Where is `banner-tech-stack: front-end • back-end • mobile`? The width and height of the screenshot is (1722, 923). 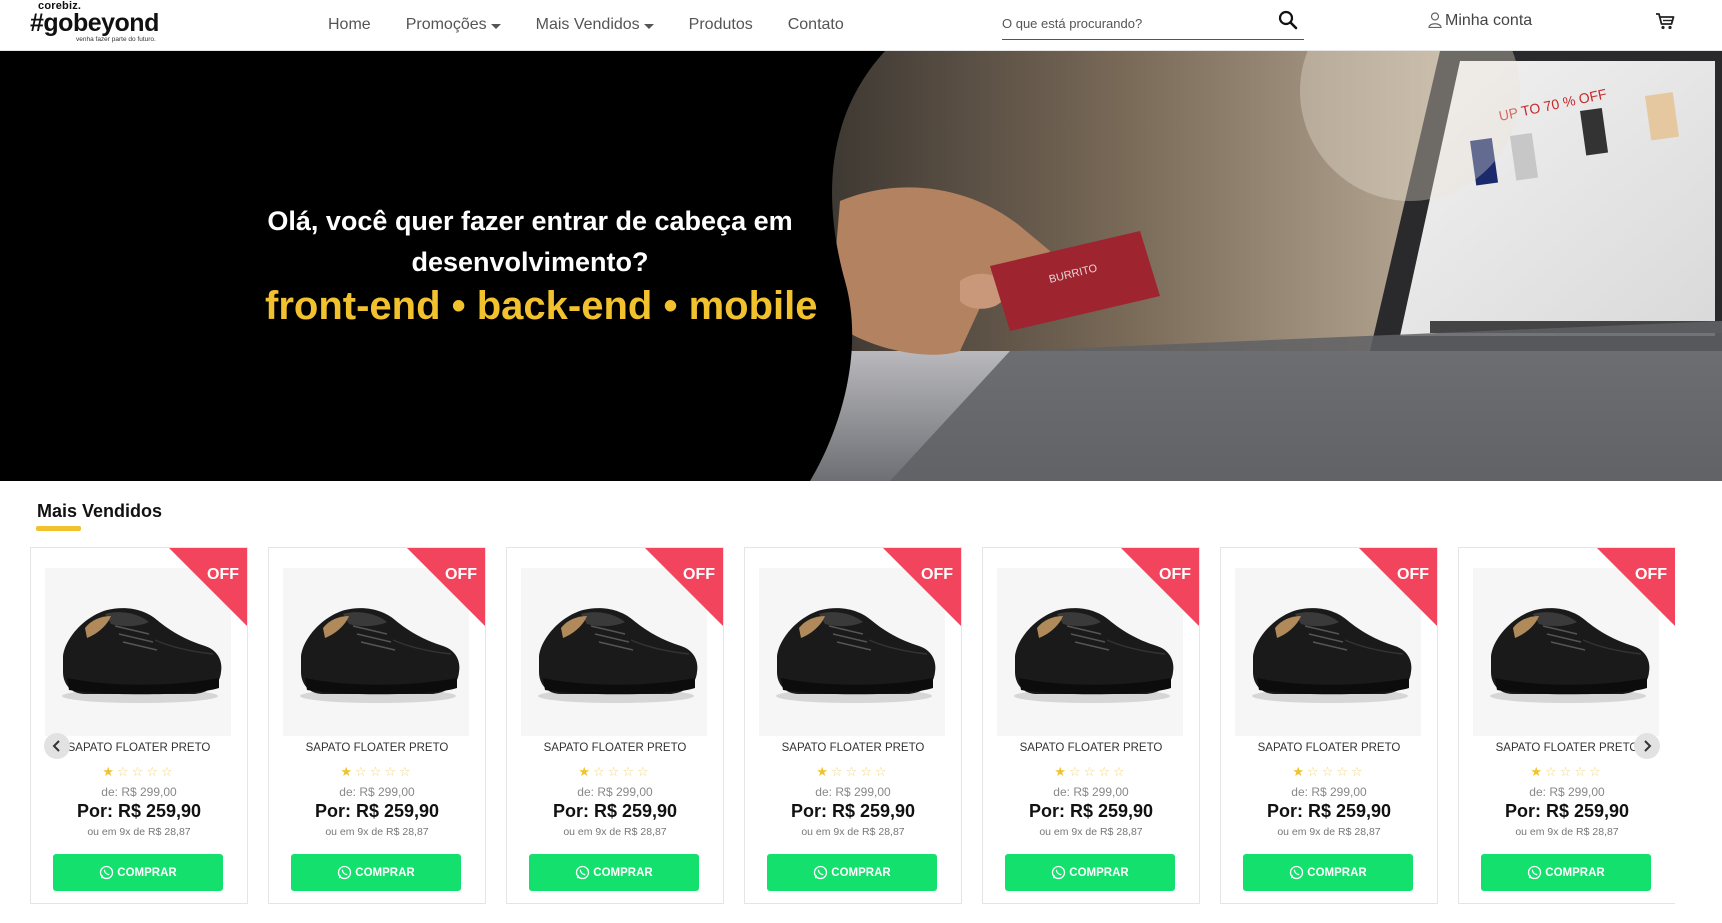
banner-tech-stack: front-end • back-end • mobile is located at coordinates (541, 306).